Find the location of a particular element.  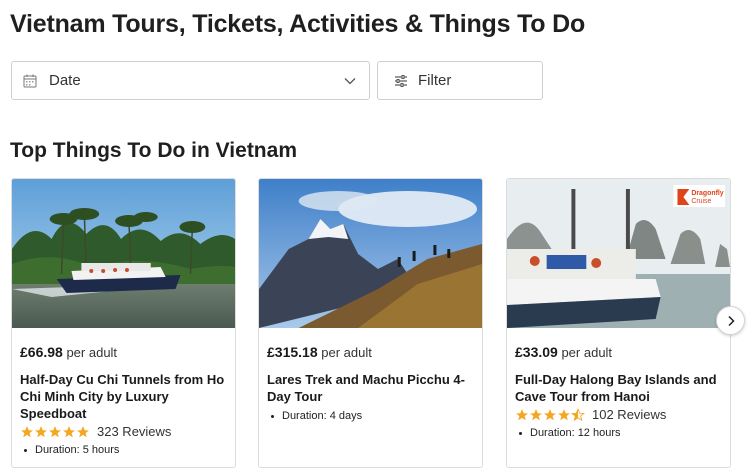

duration-text: Duration: 12 hours is located at coordinates (575, 433).